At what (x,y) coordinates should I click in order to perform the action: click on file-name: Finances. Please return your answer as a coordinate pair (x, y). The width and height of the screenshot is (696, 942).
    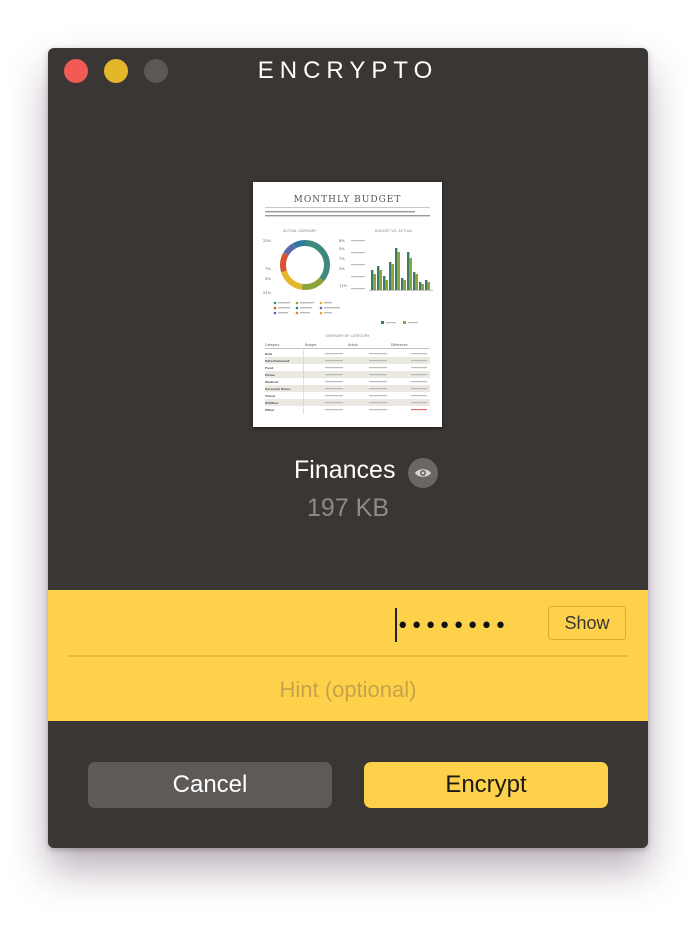
    Looking at the image, I should click on (345, 470).